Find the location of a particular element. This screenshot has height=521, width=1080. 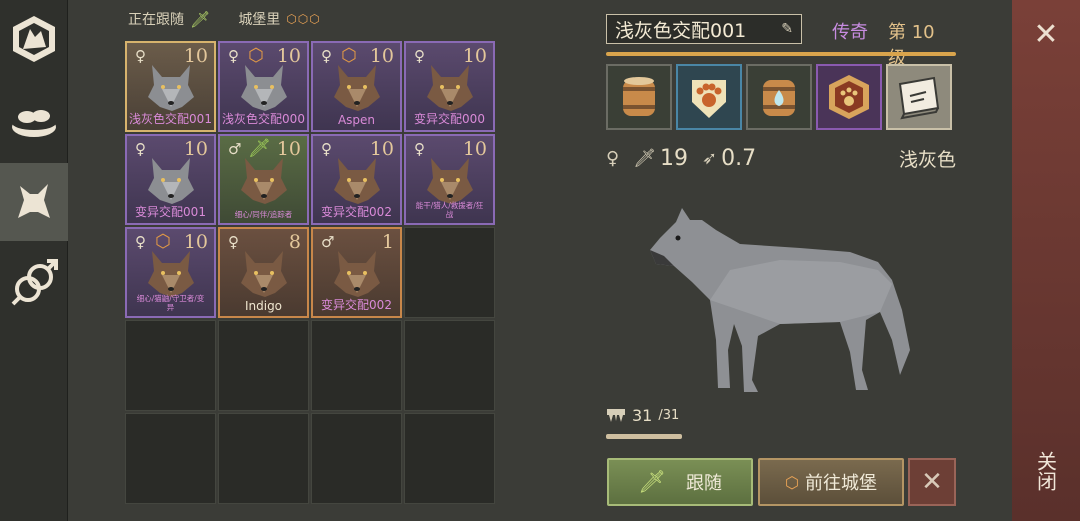

gender-stat: ♀ is located at coordinates (612, 158).